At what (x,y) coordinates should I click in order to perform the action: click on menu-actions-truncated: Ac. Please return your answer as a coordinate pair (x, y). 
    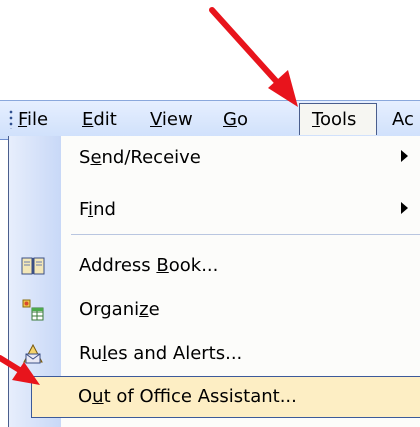
    Looking at the image, I should click on (403, 120).